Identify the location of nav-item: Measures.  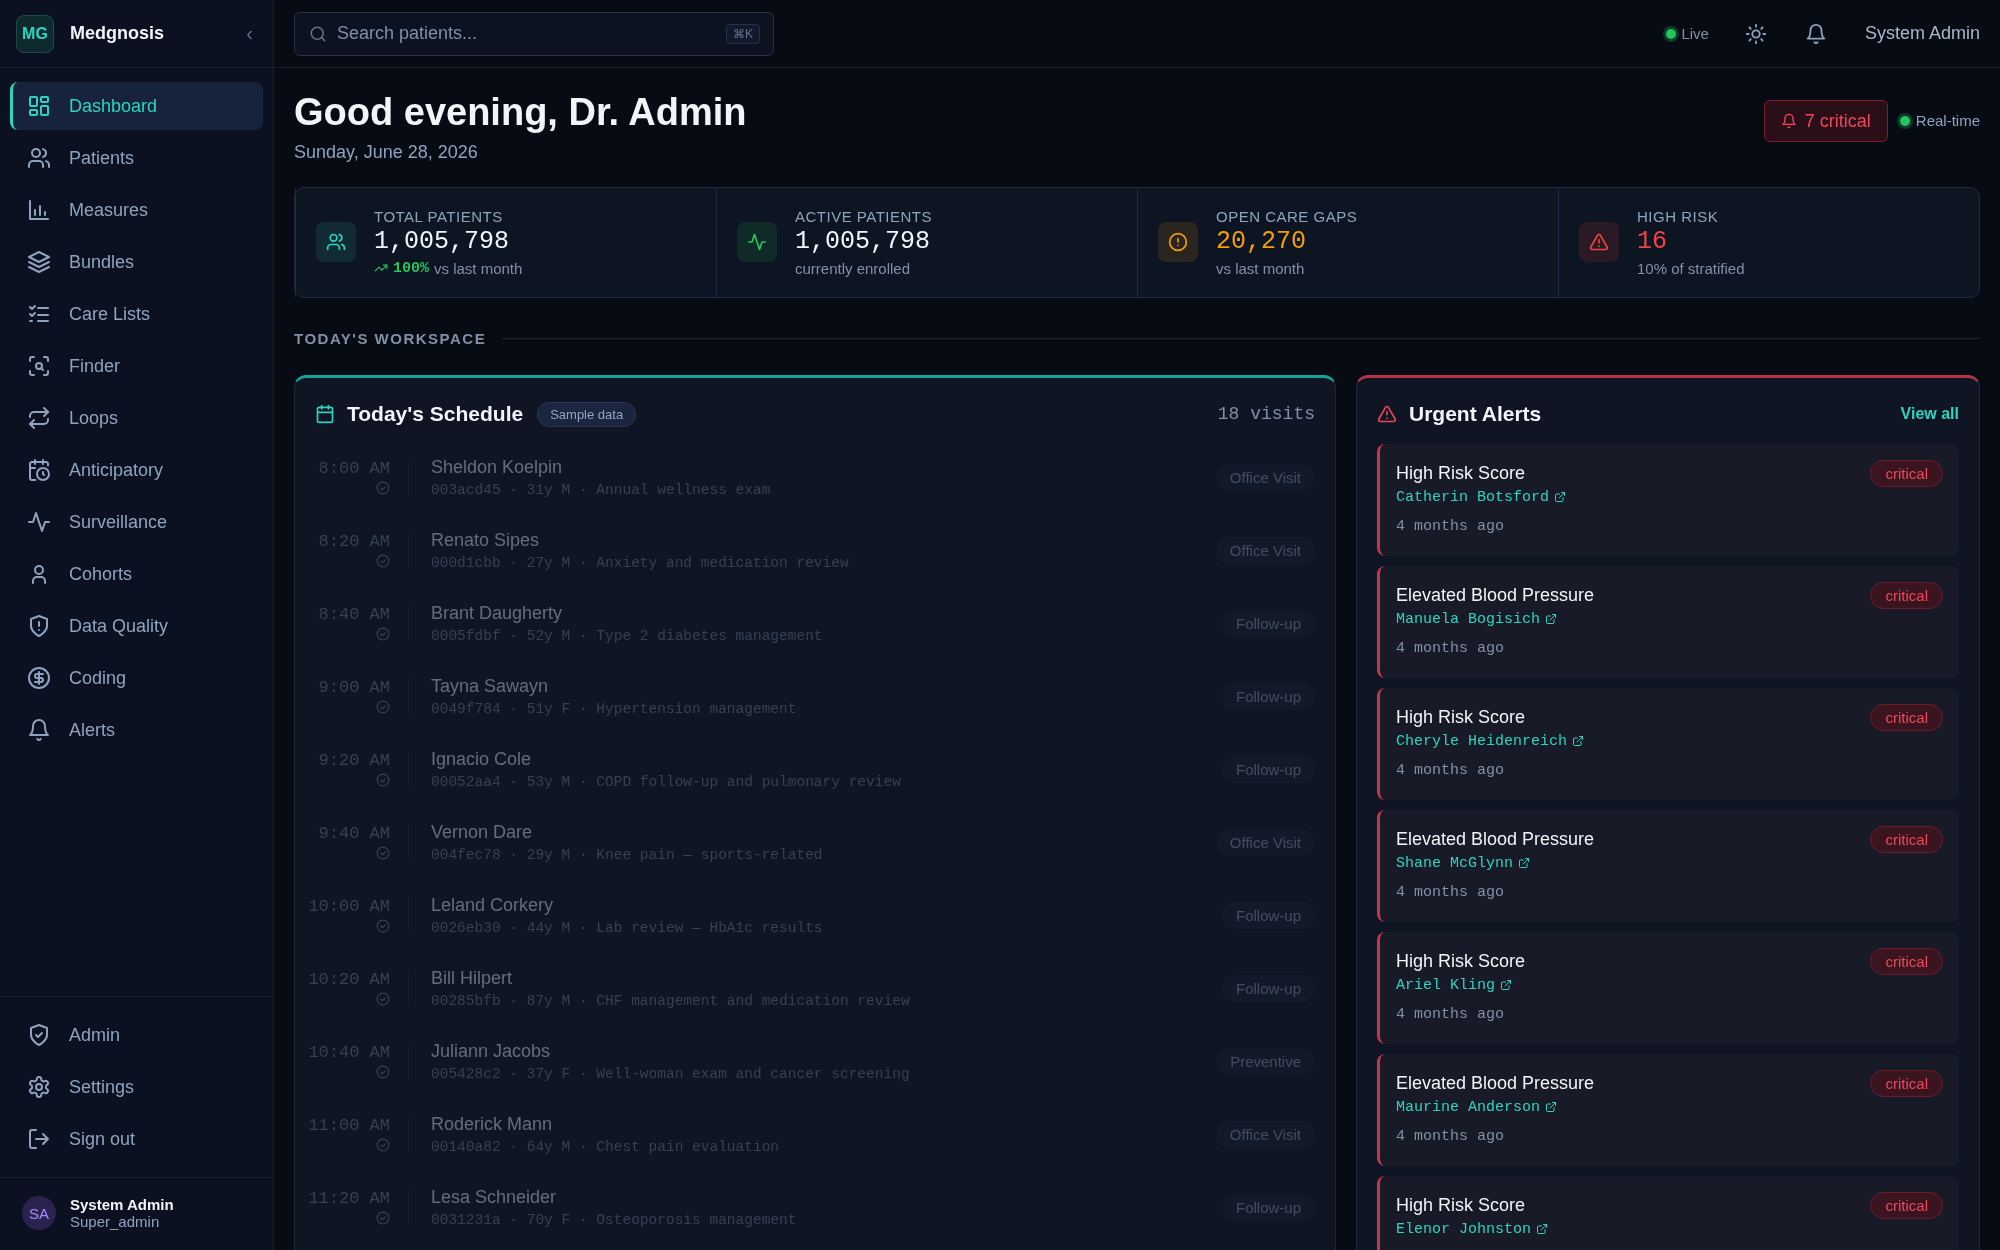
(136, 210).